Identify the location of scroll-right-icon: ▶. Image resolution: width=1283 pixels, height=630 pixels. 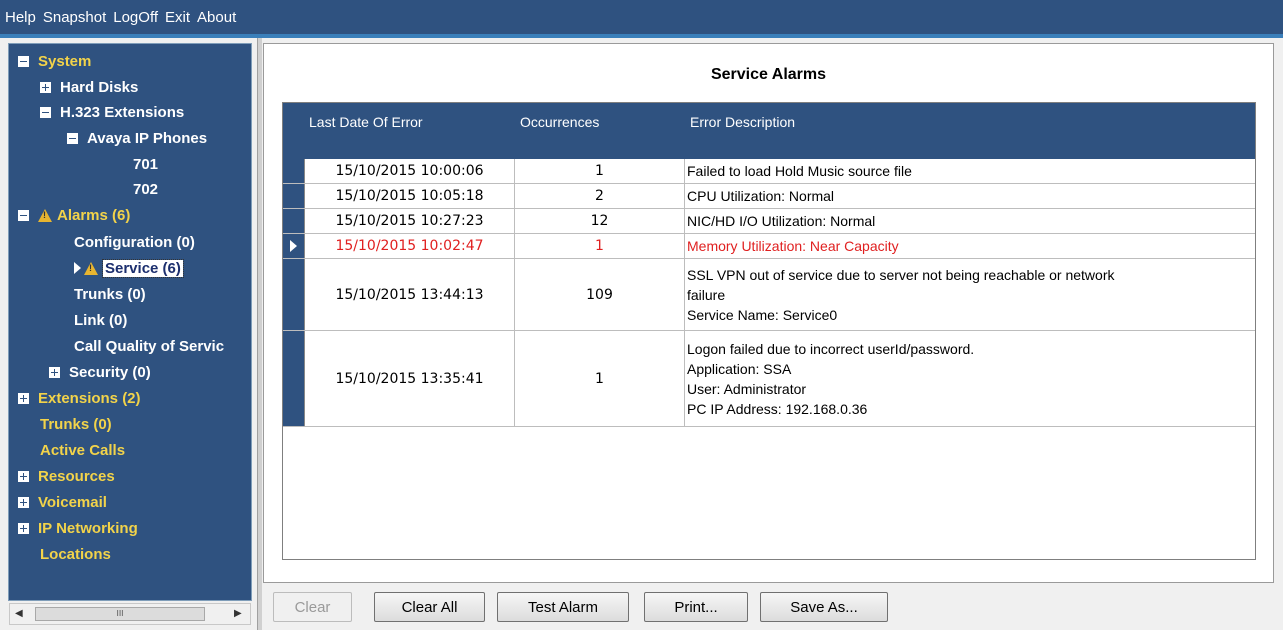
(238, 613).